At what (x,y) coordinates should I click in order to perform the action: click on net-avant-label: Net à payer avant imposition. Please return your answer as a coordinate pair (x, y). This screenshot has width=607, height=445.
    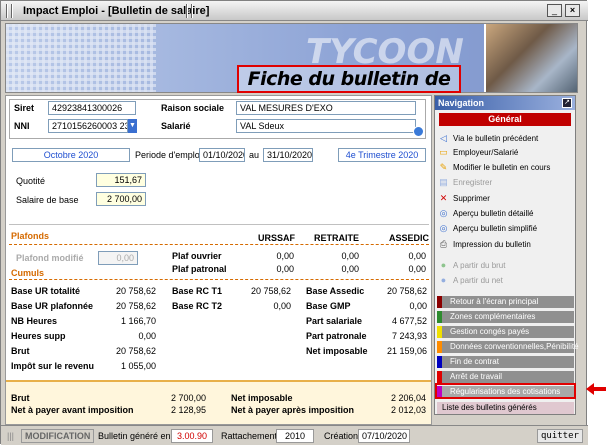
    Looking at the image, I should click on (72, 410).